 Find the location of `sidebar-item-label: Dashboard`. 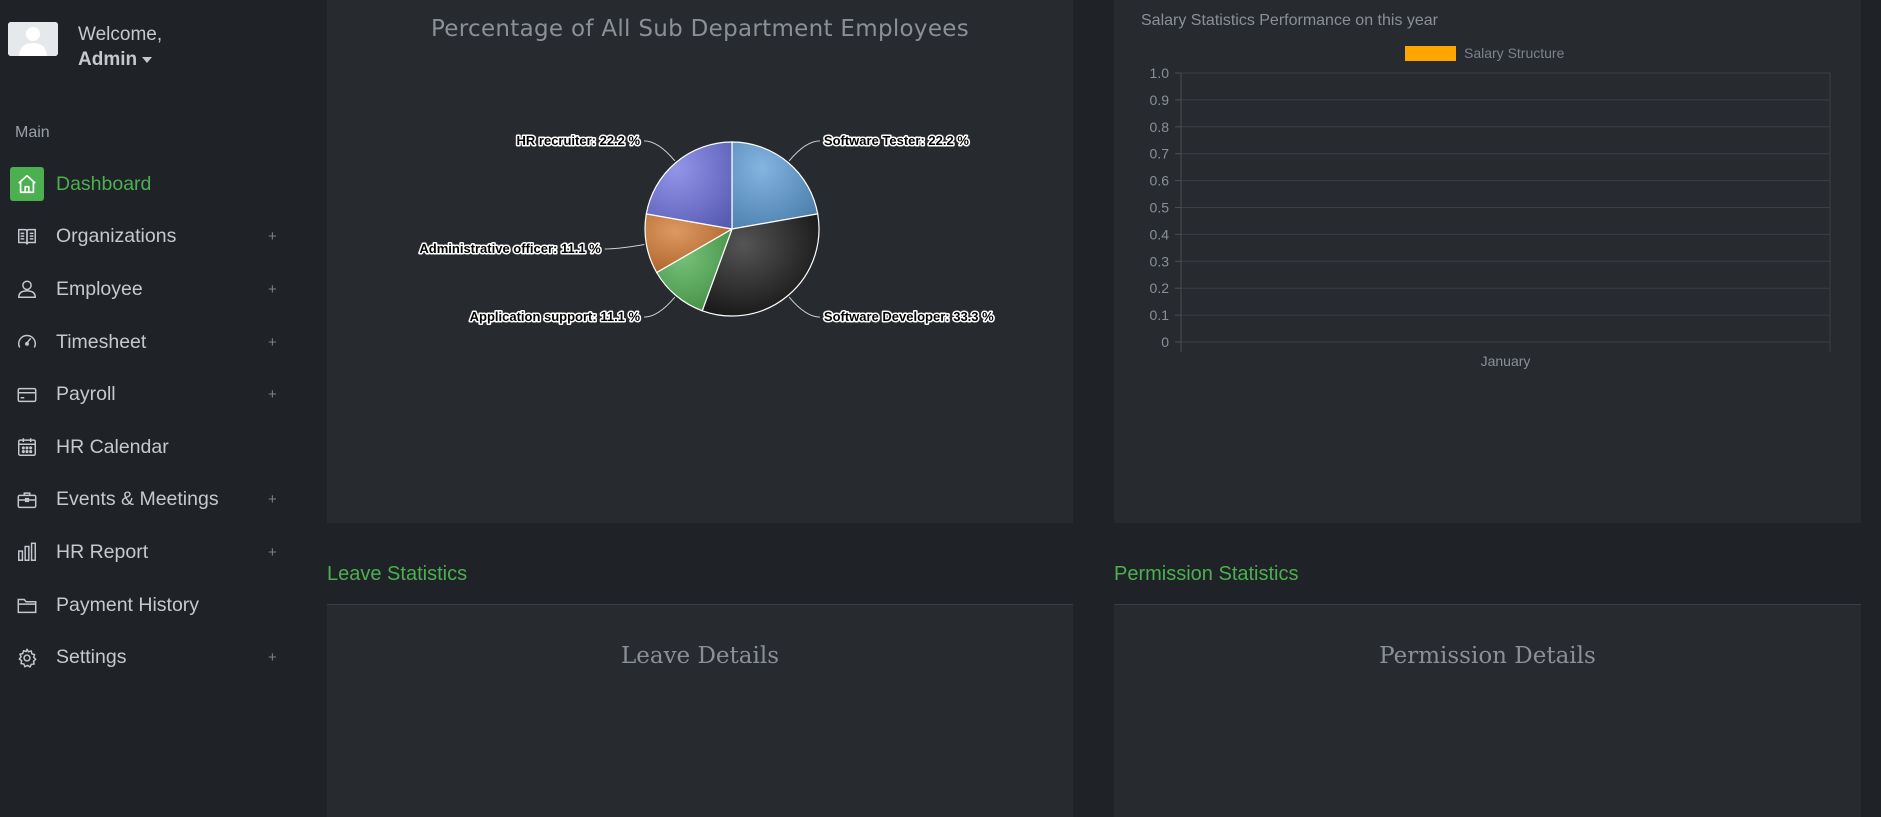

sidebar-item-label: Dashboard is located at coordinates (104, 183).